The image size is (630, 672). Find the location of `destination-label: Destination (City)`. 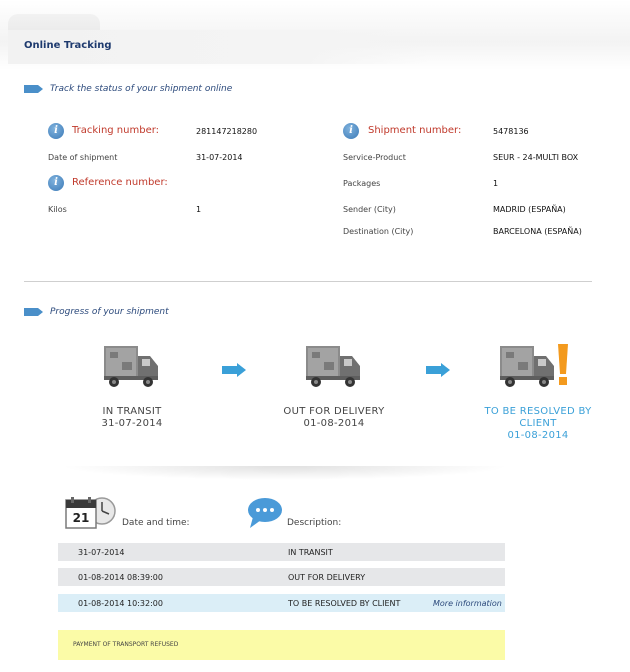

destination-label: Destination (City) is located at coordinates (378, 231).